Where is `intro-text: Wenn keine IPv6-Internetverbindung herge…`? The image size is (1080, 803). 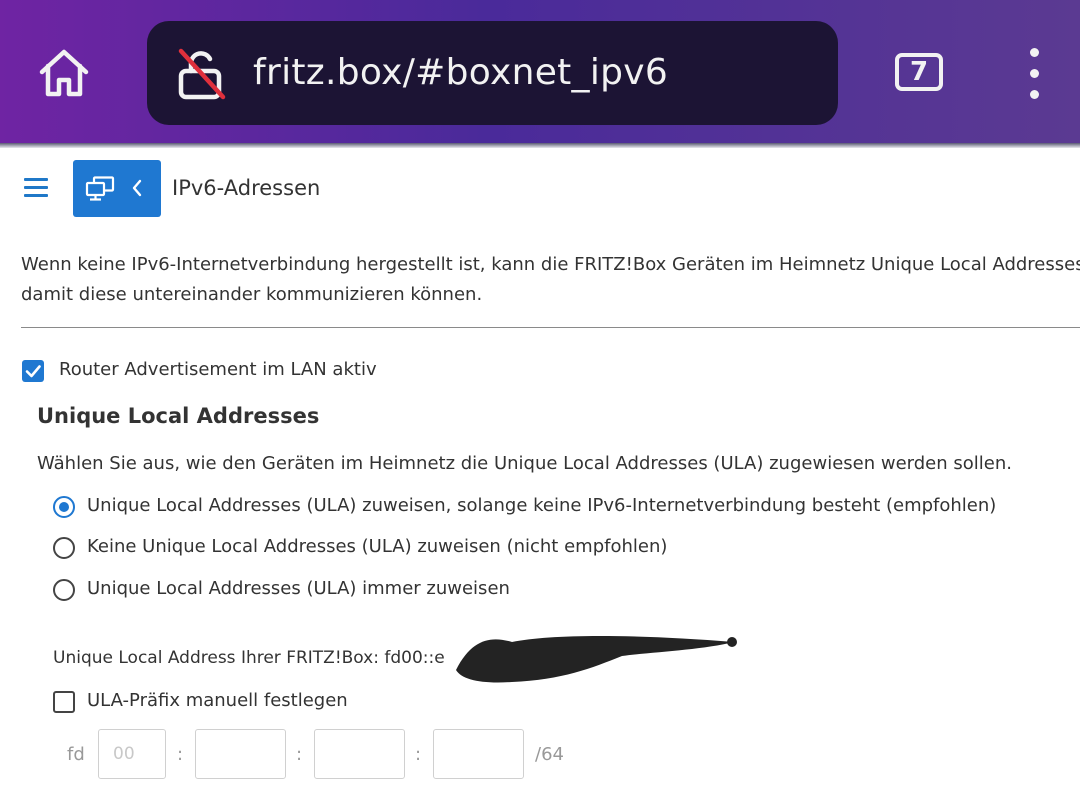
intro-text: Wenn keine IPv6-Internetverbindung herge… is located at coordinates (550, 280).